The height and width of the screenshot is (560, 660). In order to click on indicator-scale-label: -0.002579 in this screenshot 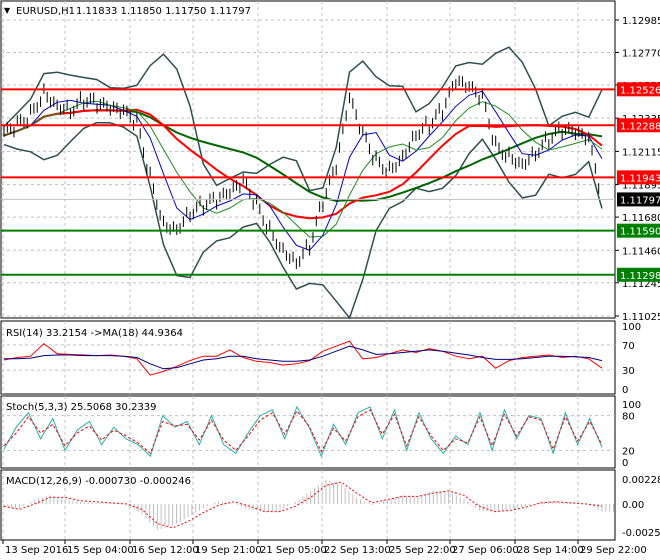, I will do `click(641, 533)`.